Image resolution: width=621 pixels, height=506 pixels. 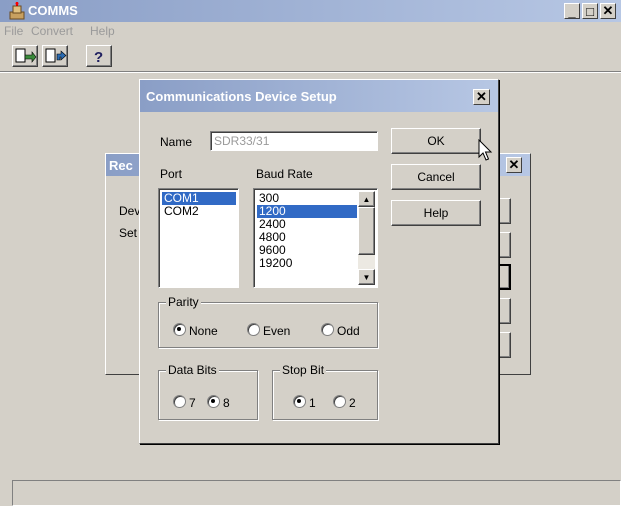 I want to click on parity-even-radio: Even, so click(x=268, y=330).